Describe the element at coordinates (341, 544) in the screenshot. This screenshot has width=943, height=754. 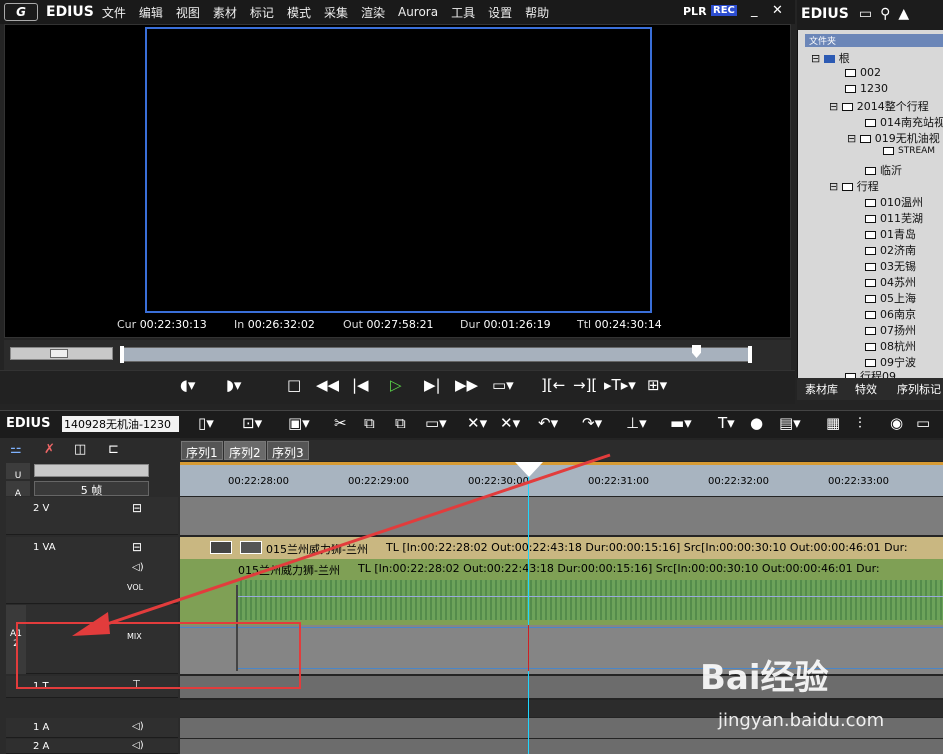
I see `annotation-arrow-icon` at that location.